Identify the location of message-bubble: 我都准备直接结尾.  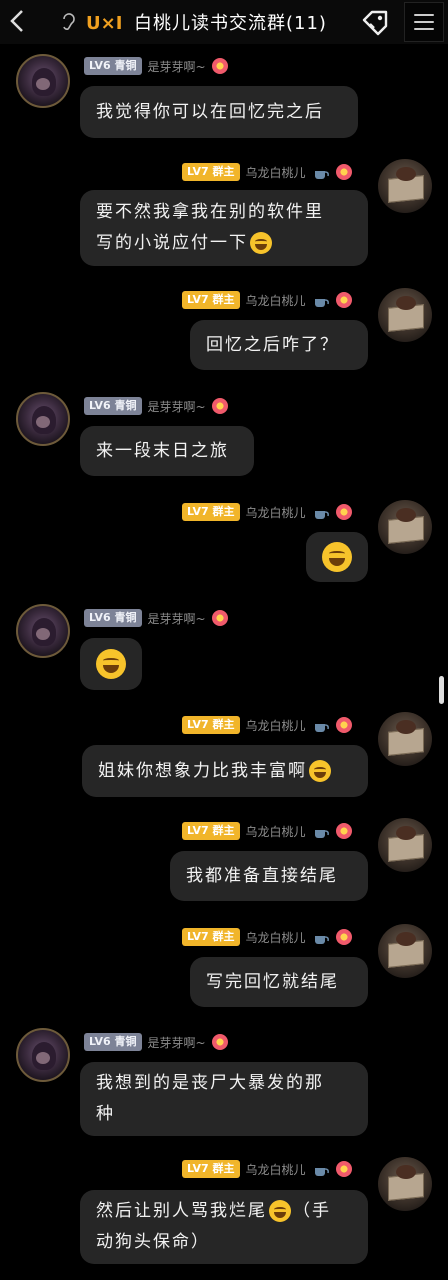
(269, 876).